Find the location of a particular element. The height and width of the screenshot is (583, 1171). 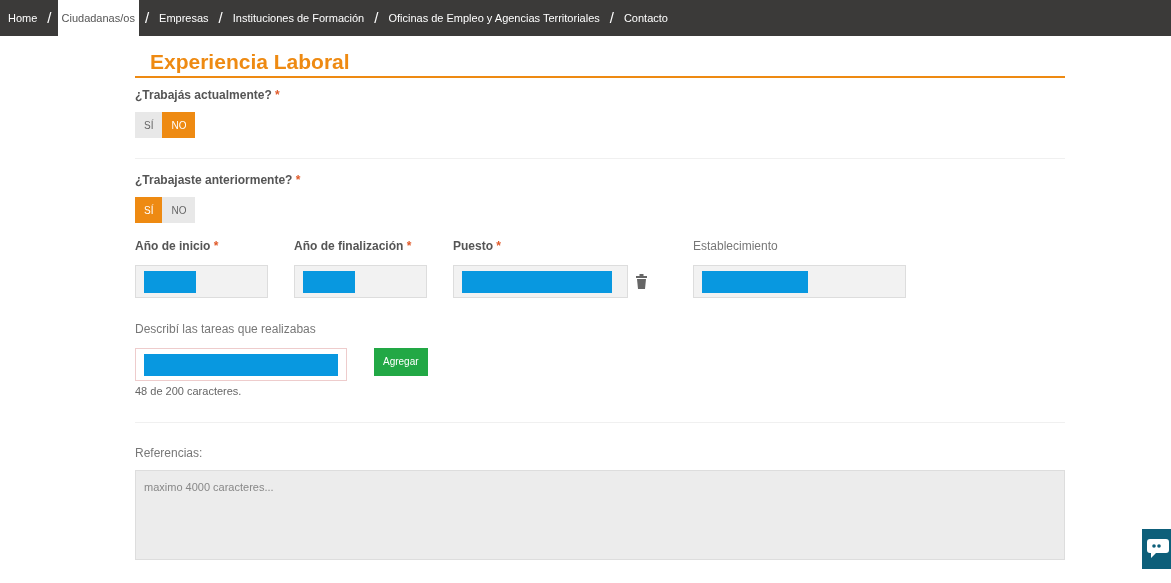

field-label: Referencias: is located at coordinates (169, 453).